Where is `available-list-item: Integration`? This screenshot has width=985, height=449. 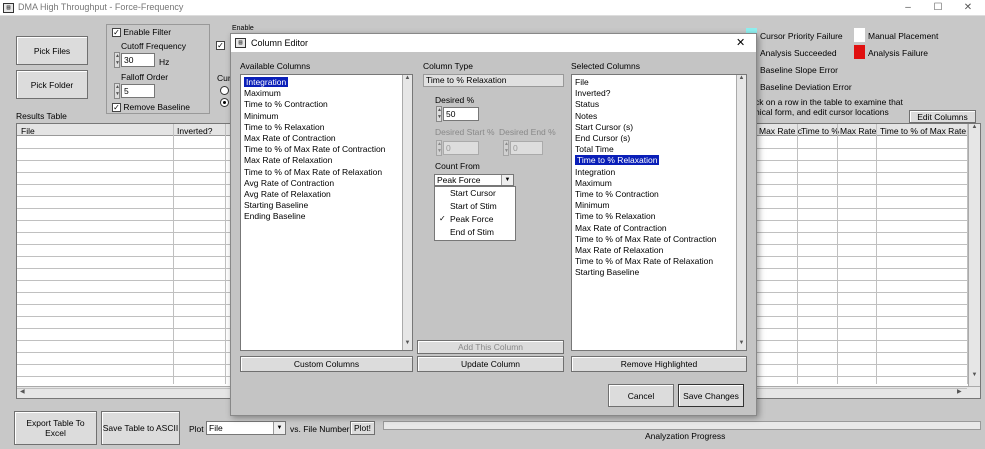 available-list-item: Integration is located at coordinates (266, 82).